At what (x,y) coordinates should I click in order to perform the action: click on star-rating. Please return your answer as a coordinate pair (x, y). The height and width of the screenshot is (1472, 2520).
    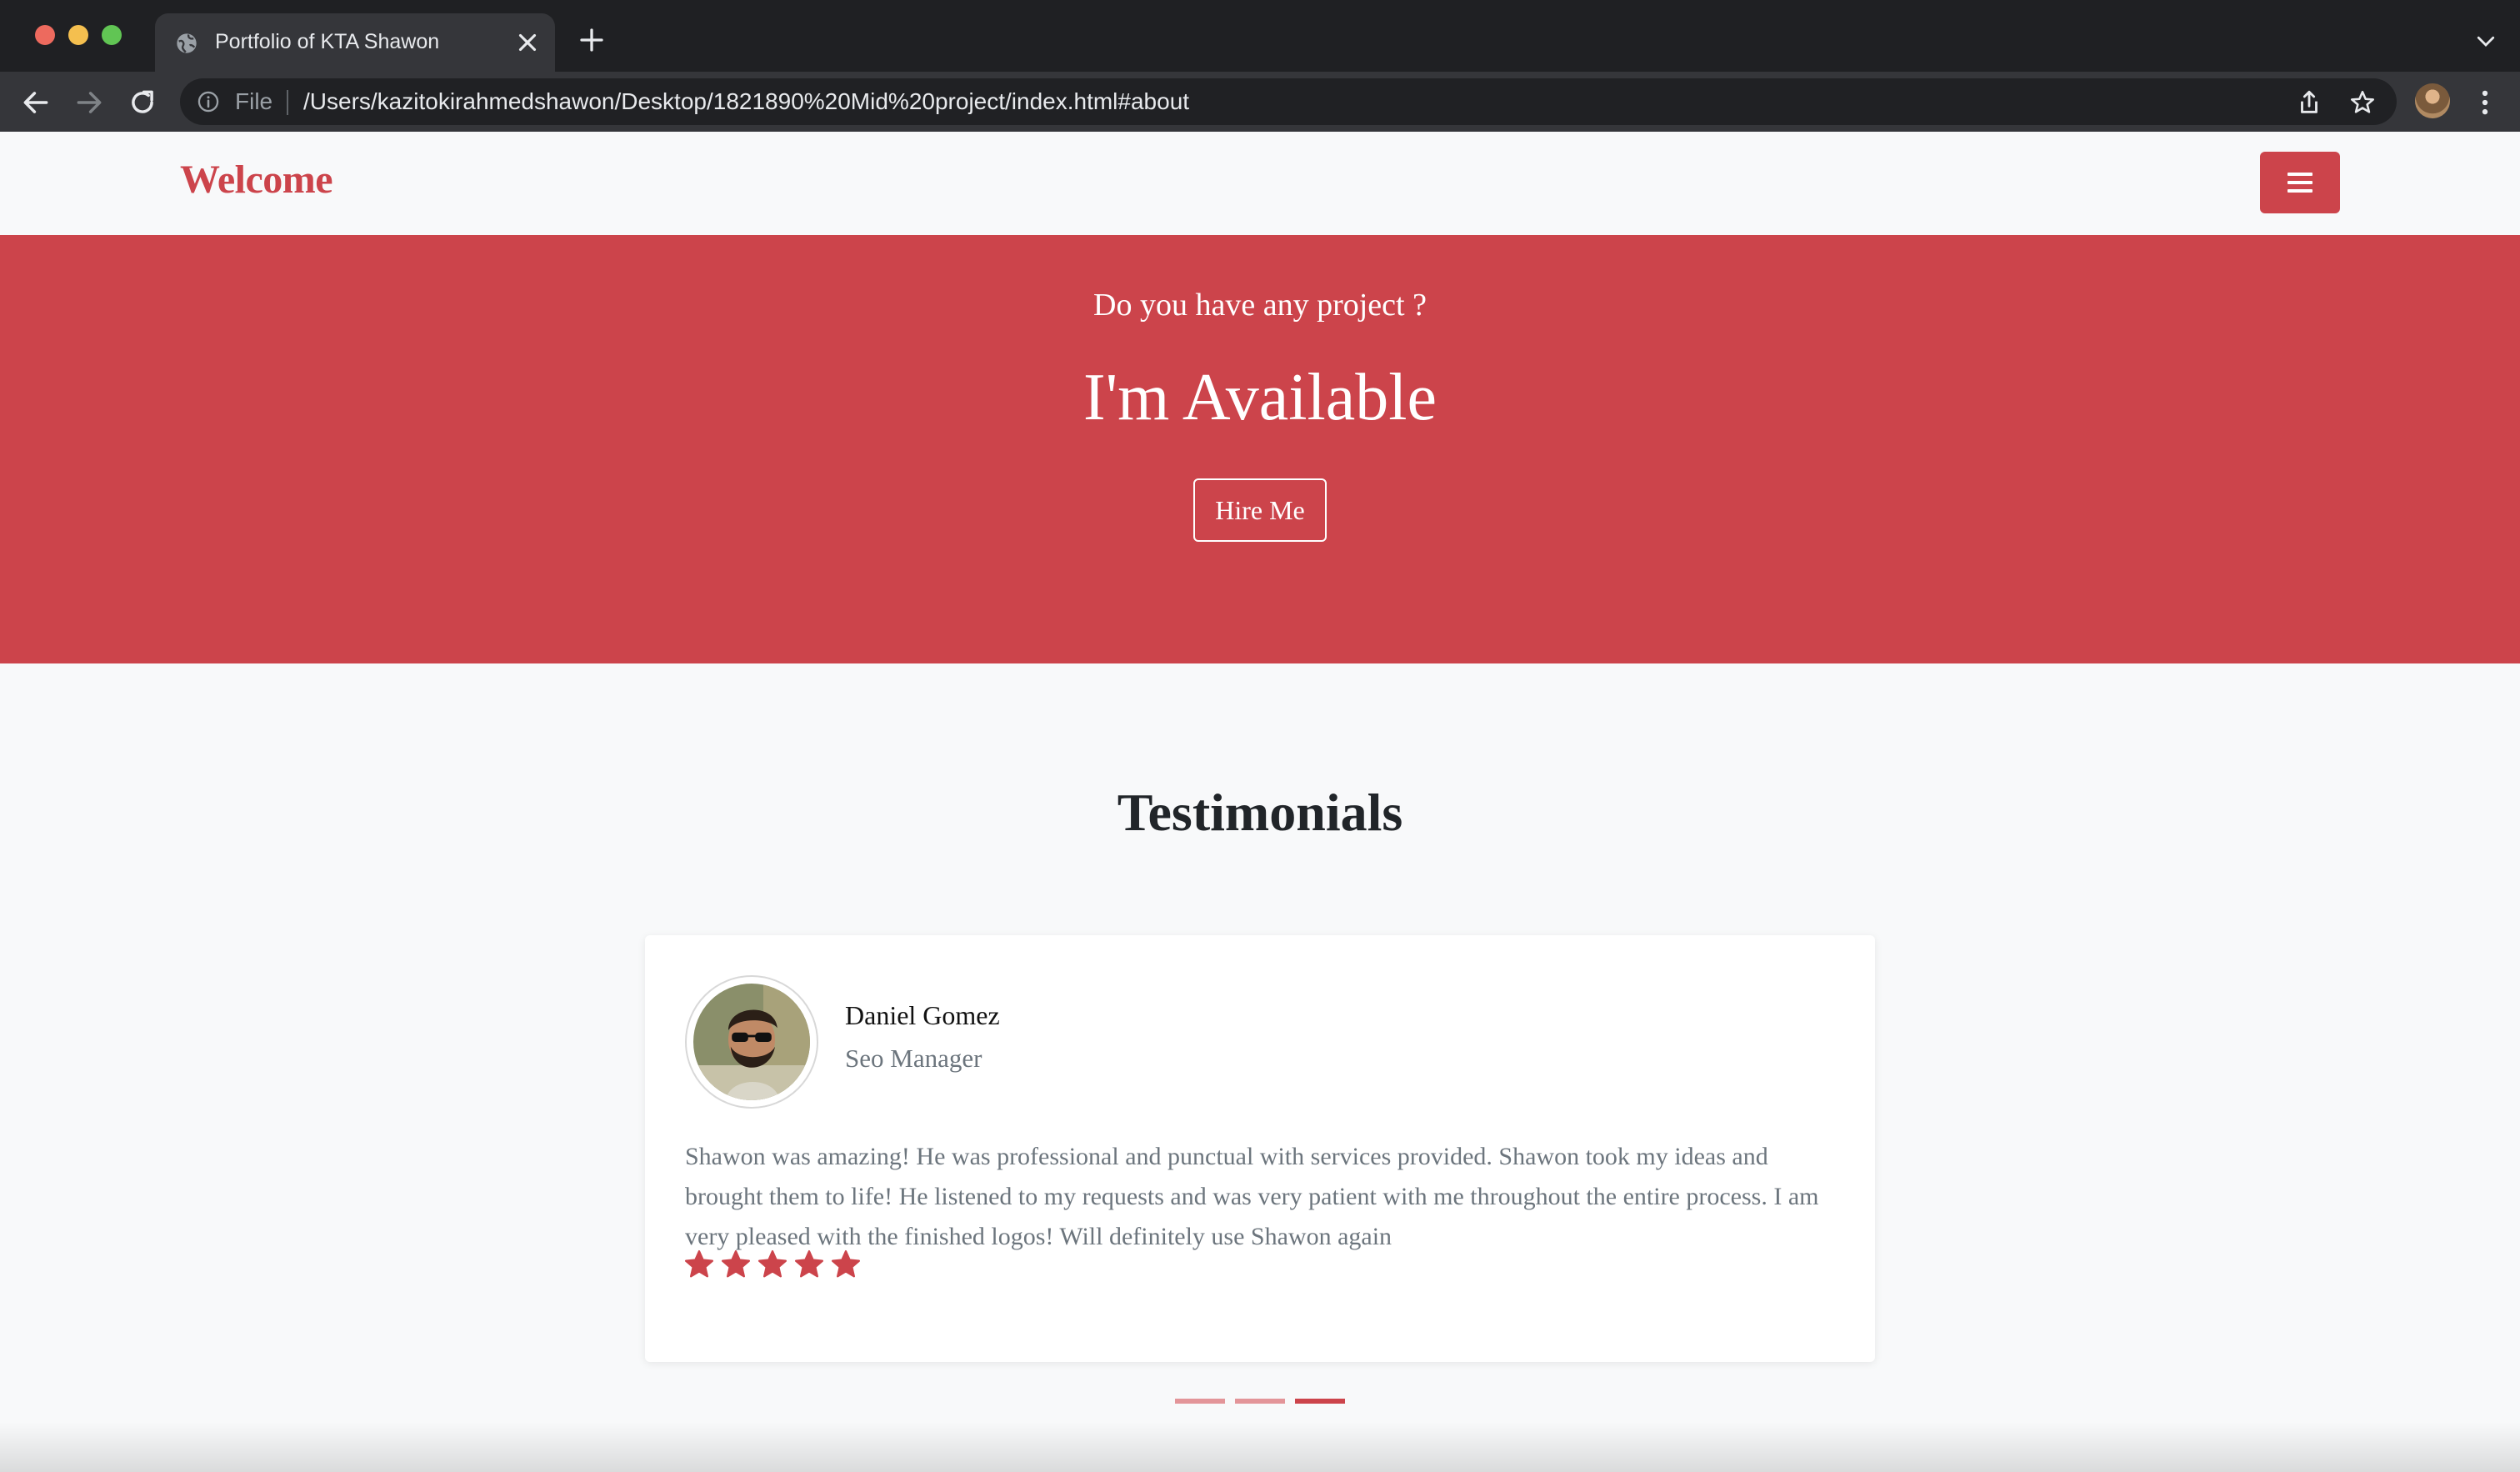
    Looking at the image, I should click on (772, 1264).